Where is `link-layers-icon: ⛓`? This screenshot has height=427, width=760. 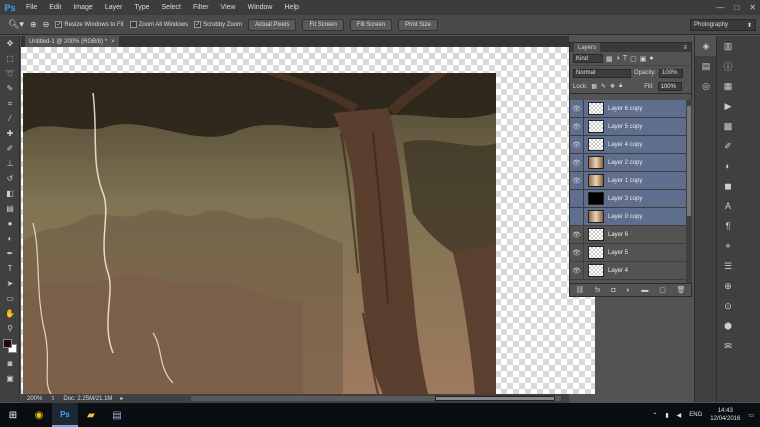
link-layers-icon: ⛓ is located at coordinates (579, 290).